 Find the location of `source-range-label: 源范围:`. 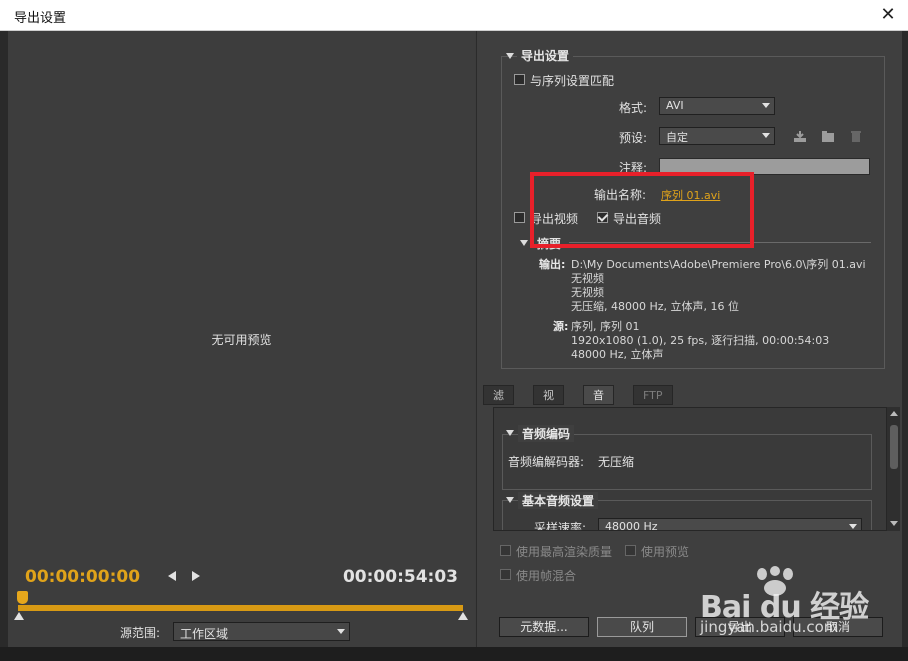

source-range-label: 源范围: is located at coordinates (140, 633).